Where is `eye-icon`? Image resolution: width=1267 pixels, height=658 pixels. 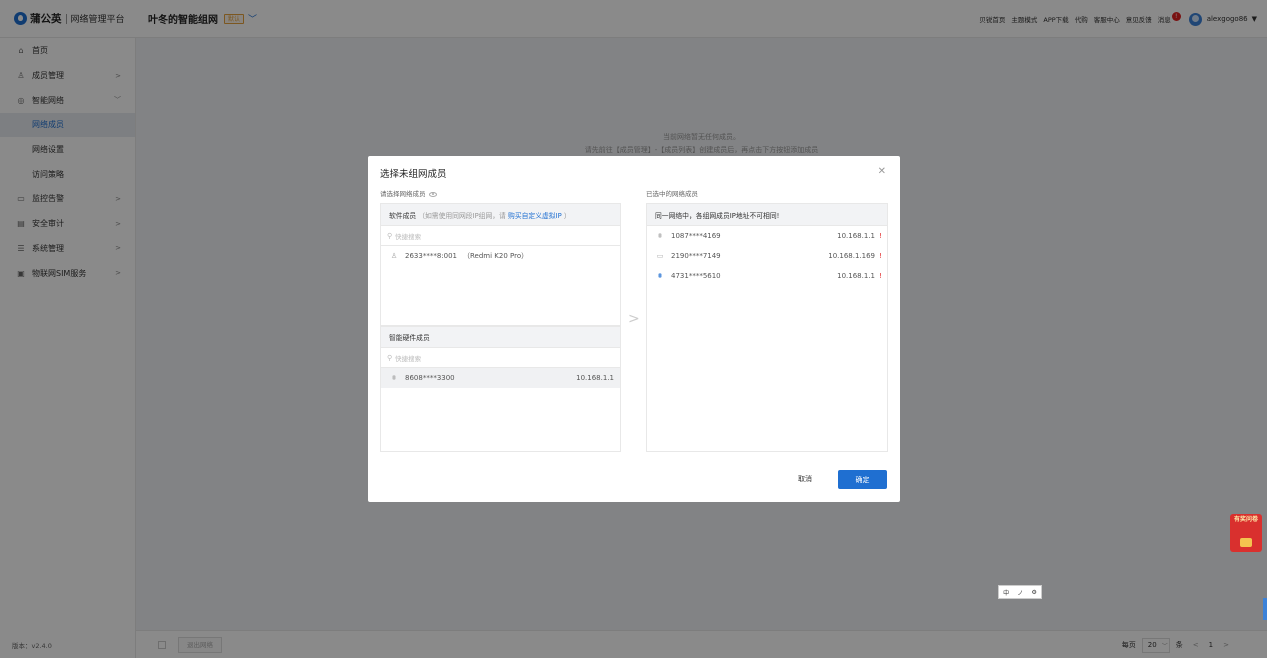
eye-icon is located at coordinates (432, 194).